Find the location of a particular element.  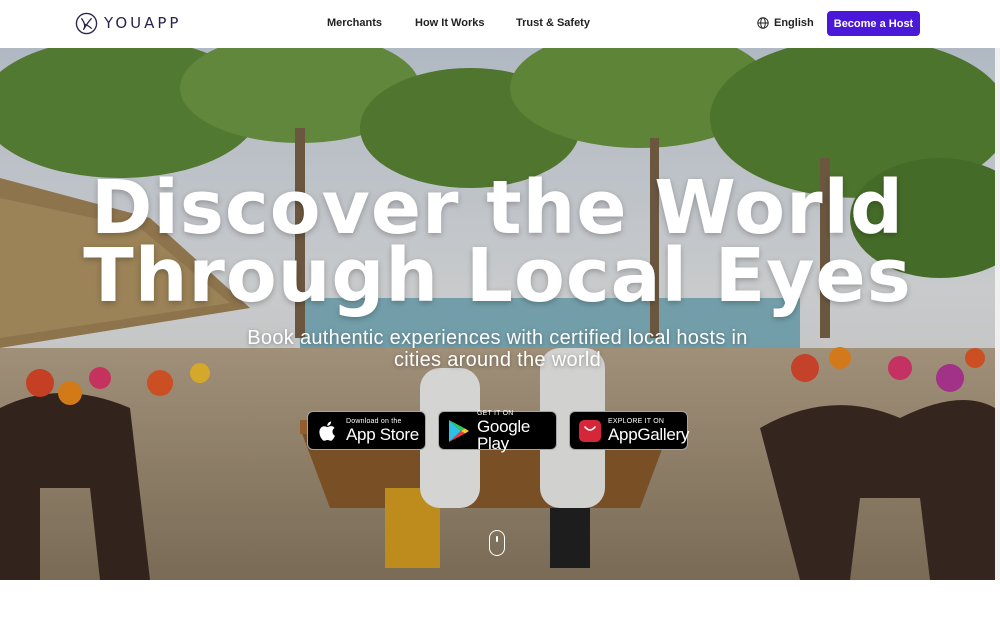

app-gallery-small-text: EXPLORE IT ON is located at coordinates (636, 421).